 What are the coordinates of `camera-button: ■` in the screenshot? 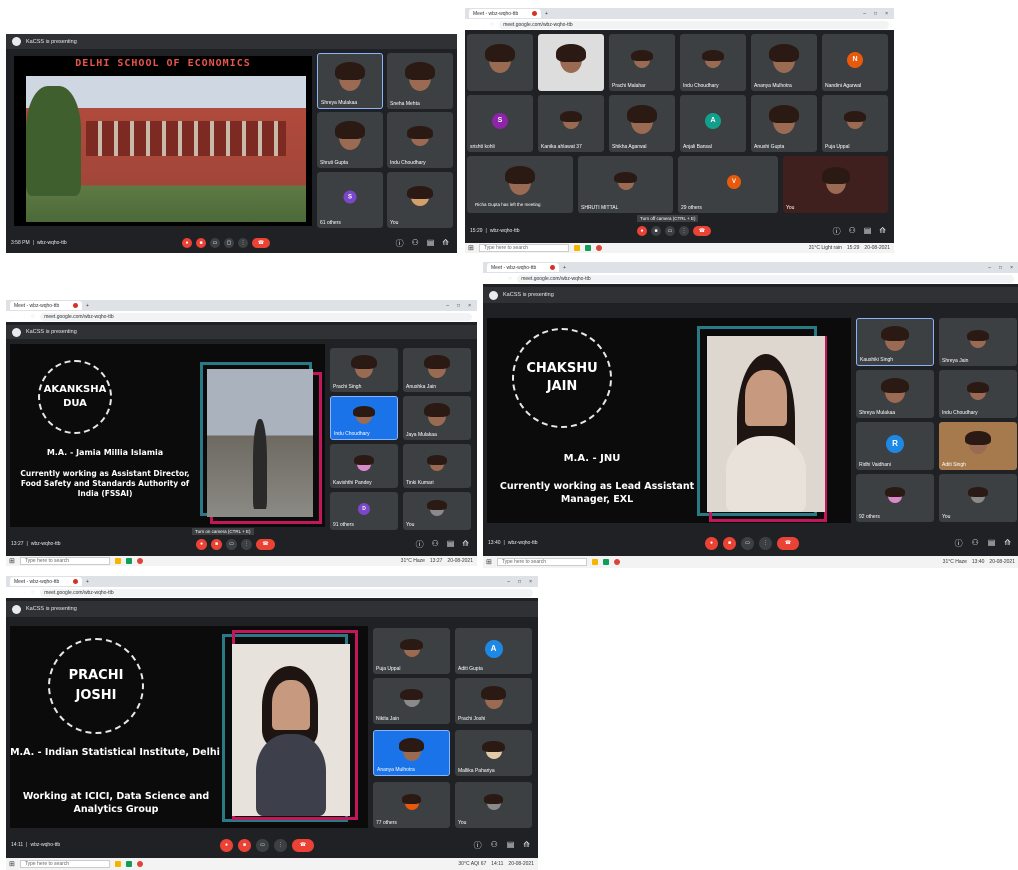 It's located at (656, 231).